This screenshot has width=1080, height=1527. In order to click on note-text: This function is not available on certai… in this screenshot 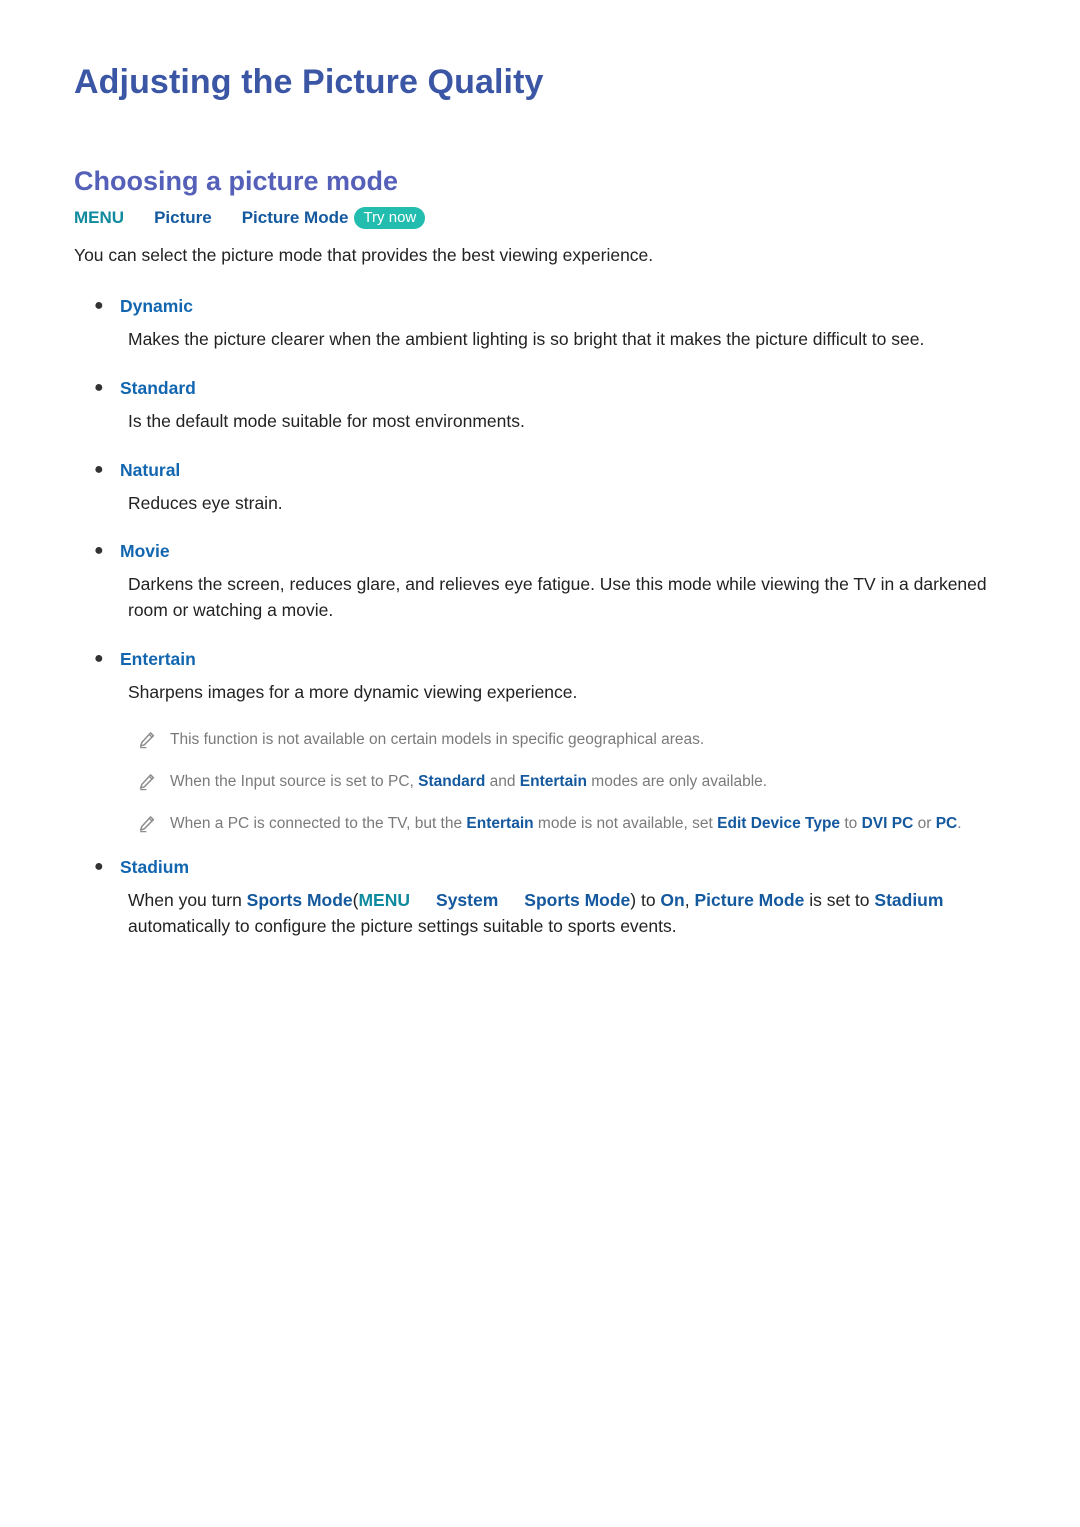, I will do `click(437, 740)`.